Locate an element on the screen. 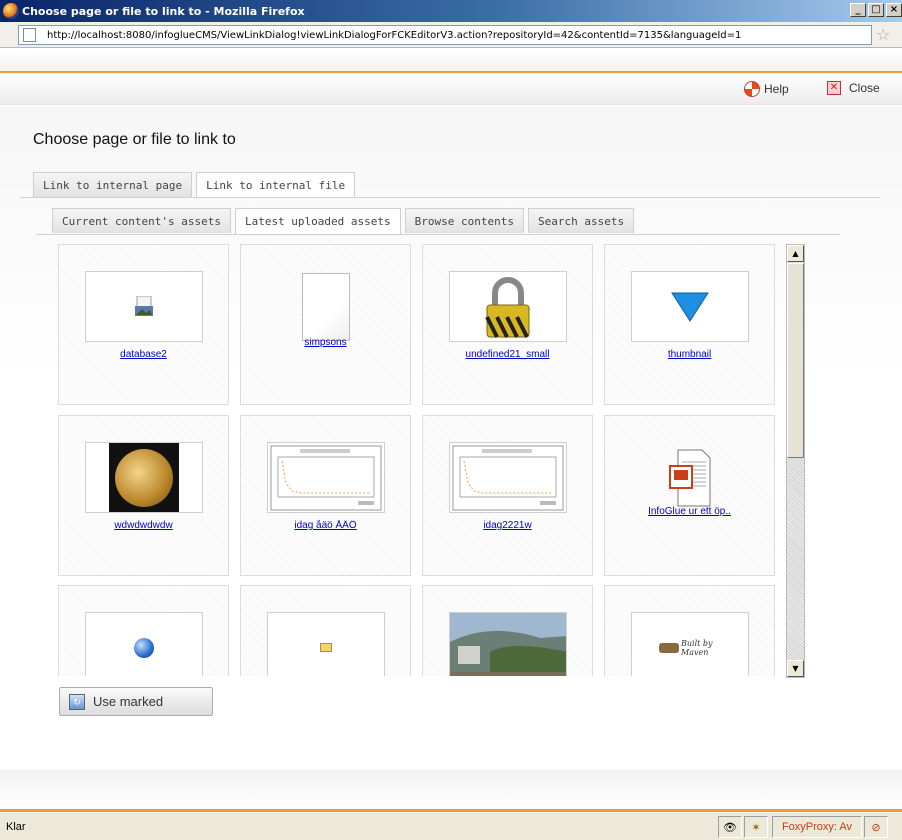 This screenshot has height=840, width=902. close-window-button: × is located at coordinates (894, 10).